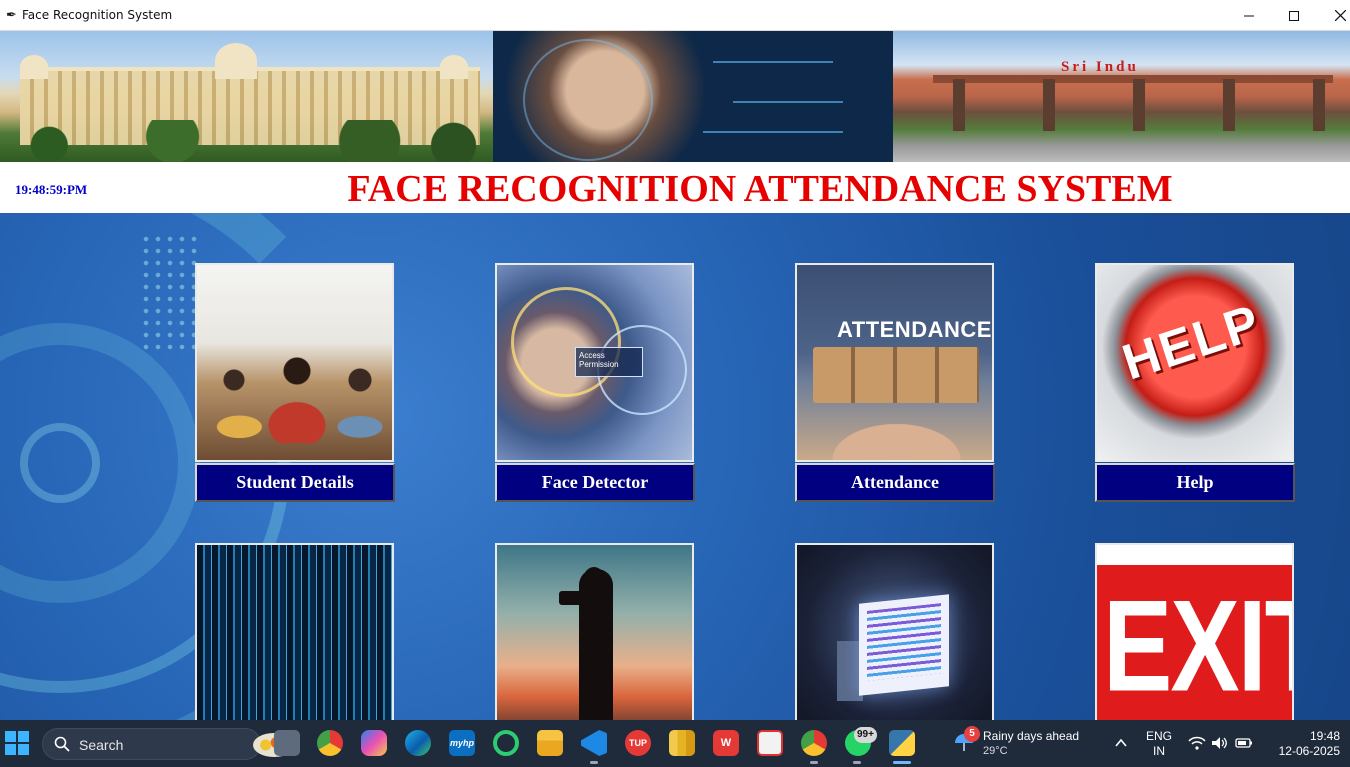 The width and height of the screenshot is (1350, 767). I want to click on background-ring, so click(60, 463).